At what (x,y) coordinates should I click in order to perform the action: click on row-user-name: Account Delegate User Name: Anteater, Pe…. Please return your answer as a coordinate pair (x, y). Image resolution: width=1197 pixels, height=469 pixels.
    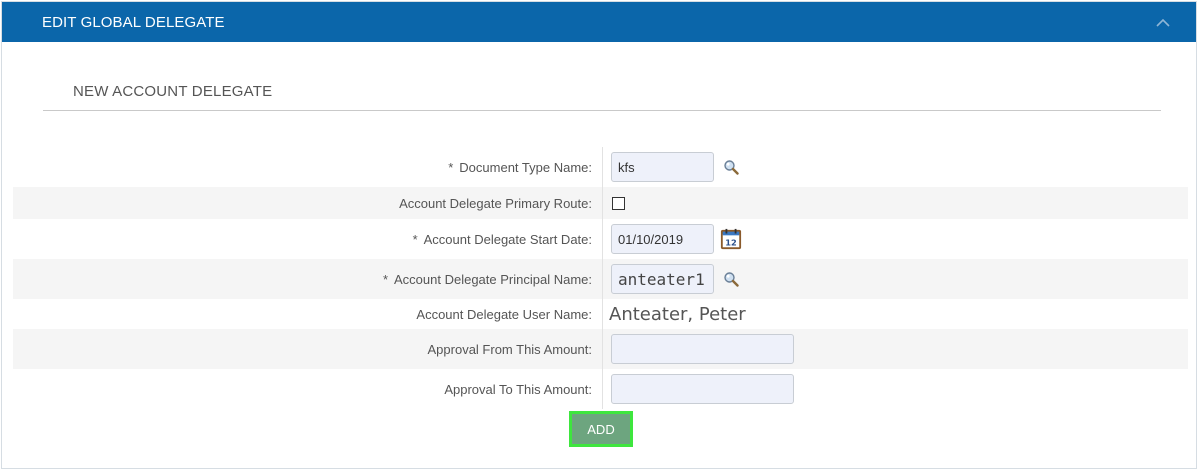
    Looking at the image, I should click on (600, 314).